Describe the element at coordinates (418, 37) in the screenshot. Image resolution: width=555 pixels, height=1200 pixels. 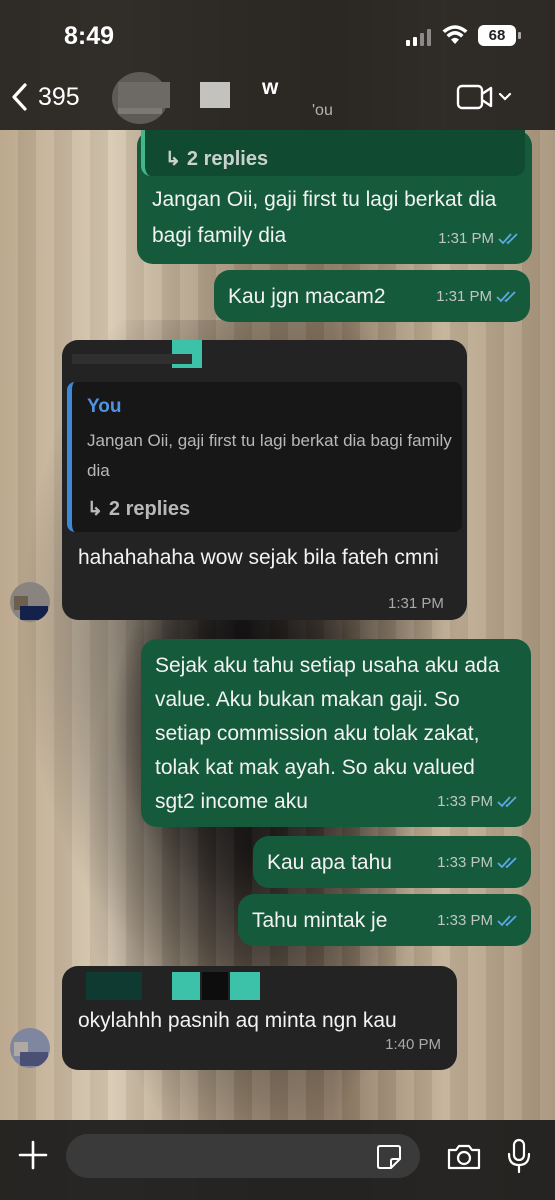
I see `signal-icon` at that location.